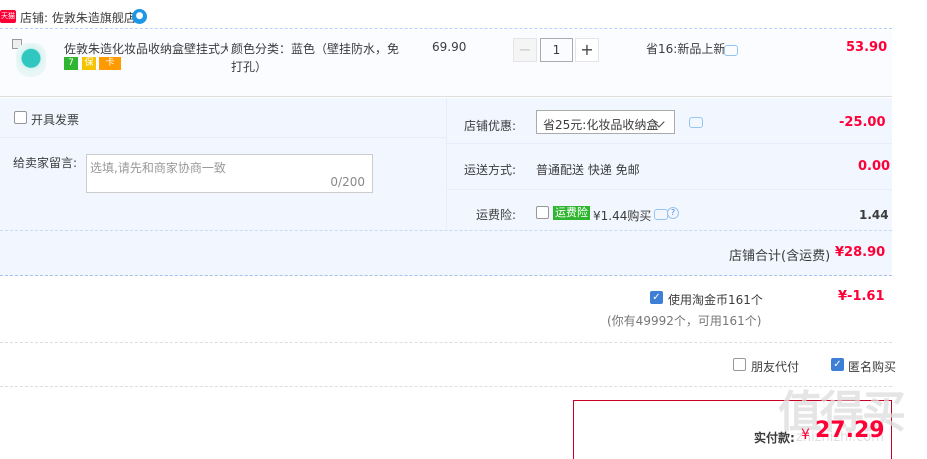  Describe the element at coordinates (715, 300) in the screenshot. I see `coins-label: 使用淘金币161个` at that location.